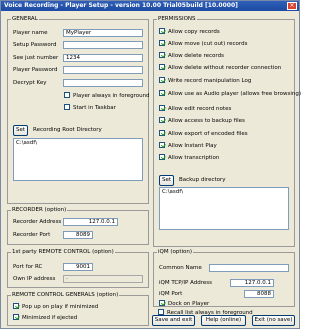  I want to click on iqm-port-input: 8088, so click(259, 294).